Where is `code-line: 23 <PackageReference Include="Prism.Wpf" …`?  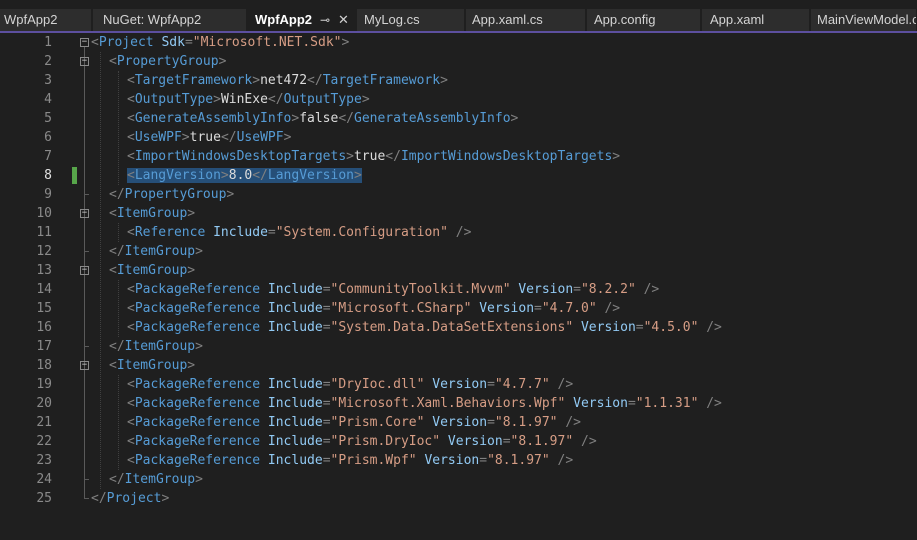 code-line: 23 <PackageReference Include="Prism.Wpf" … is located at coordinates (458, 460).